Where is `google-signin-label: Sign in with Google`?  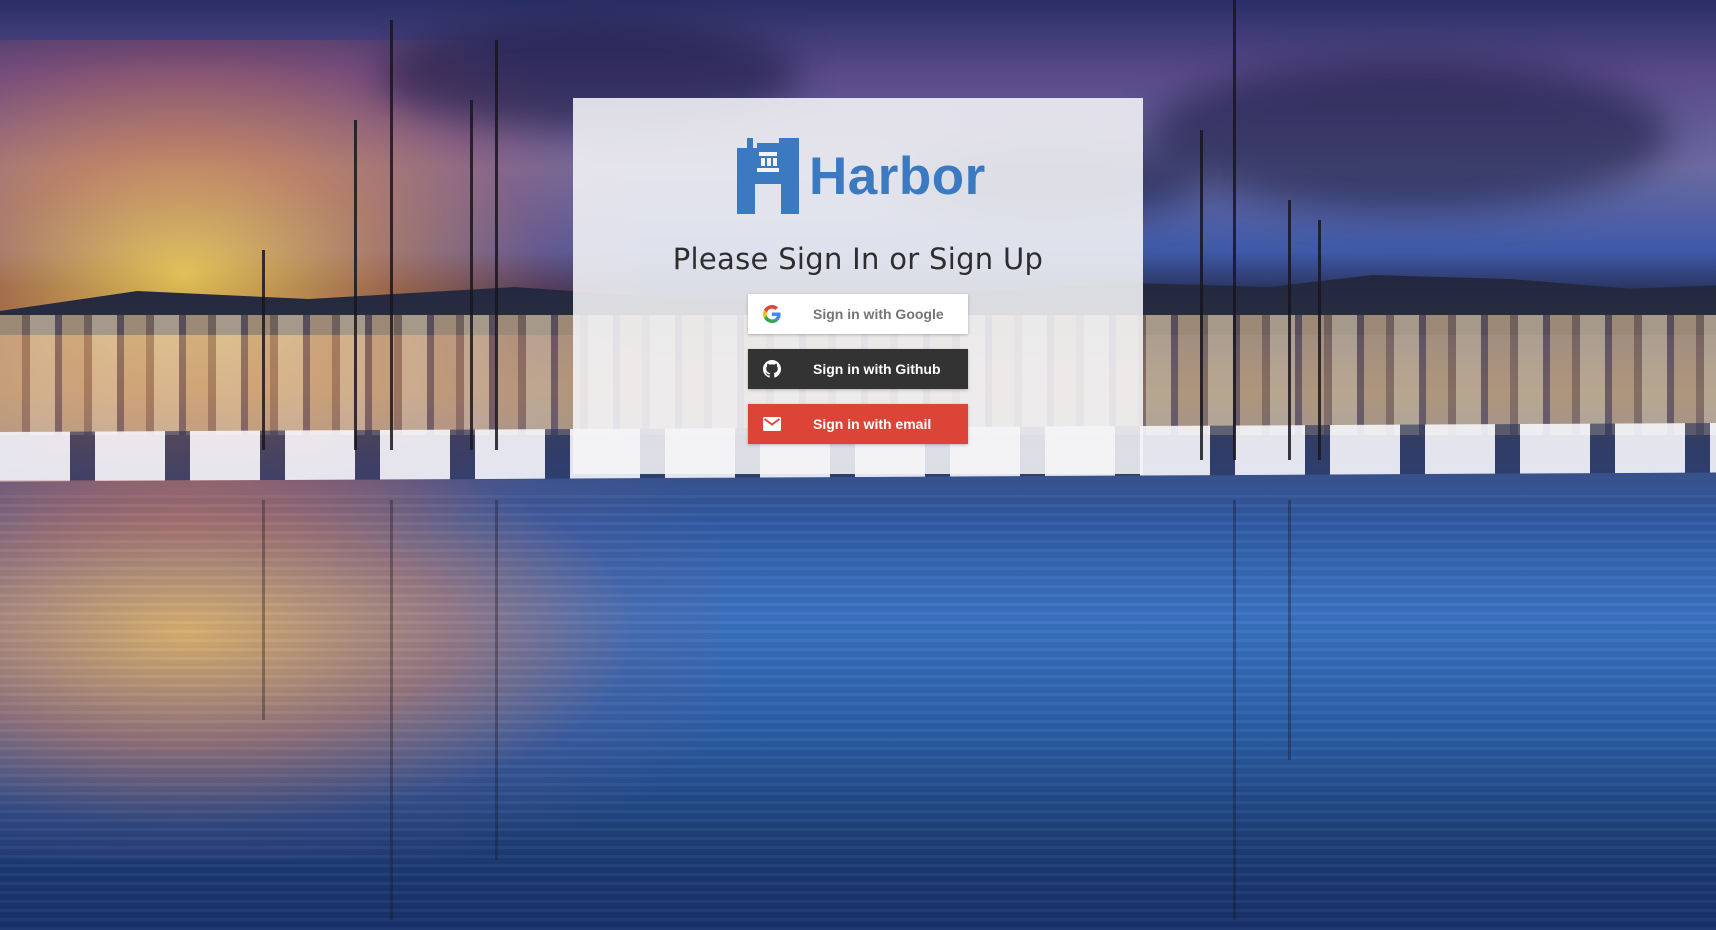 google-signin-label: Sign in with Google is located at coordinates (878, 314).